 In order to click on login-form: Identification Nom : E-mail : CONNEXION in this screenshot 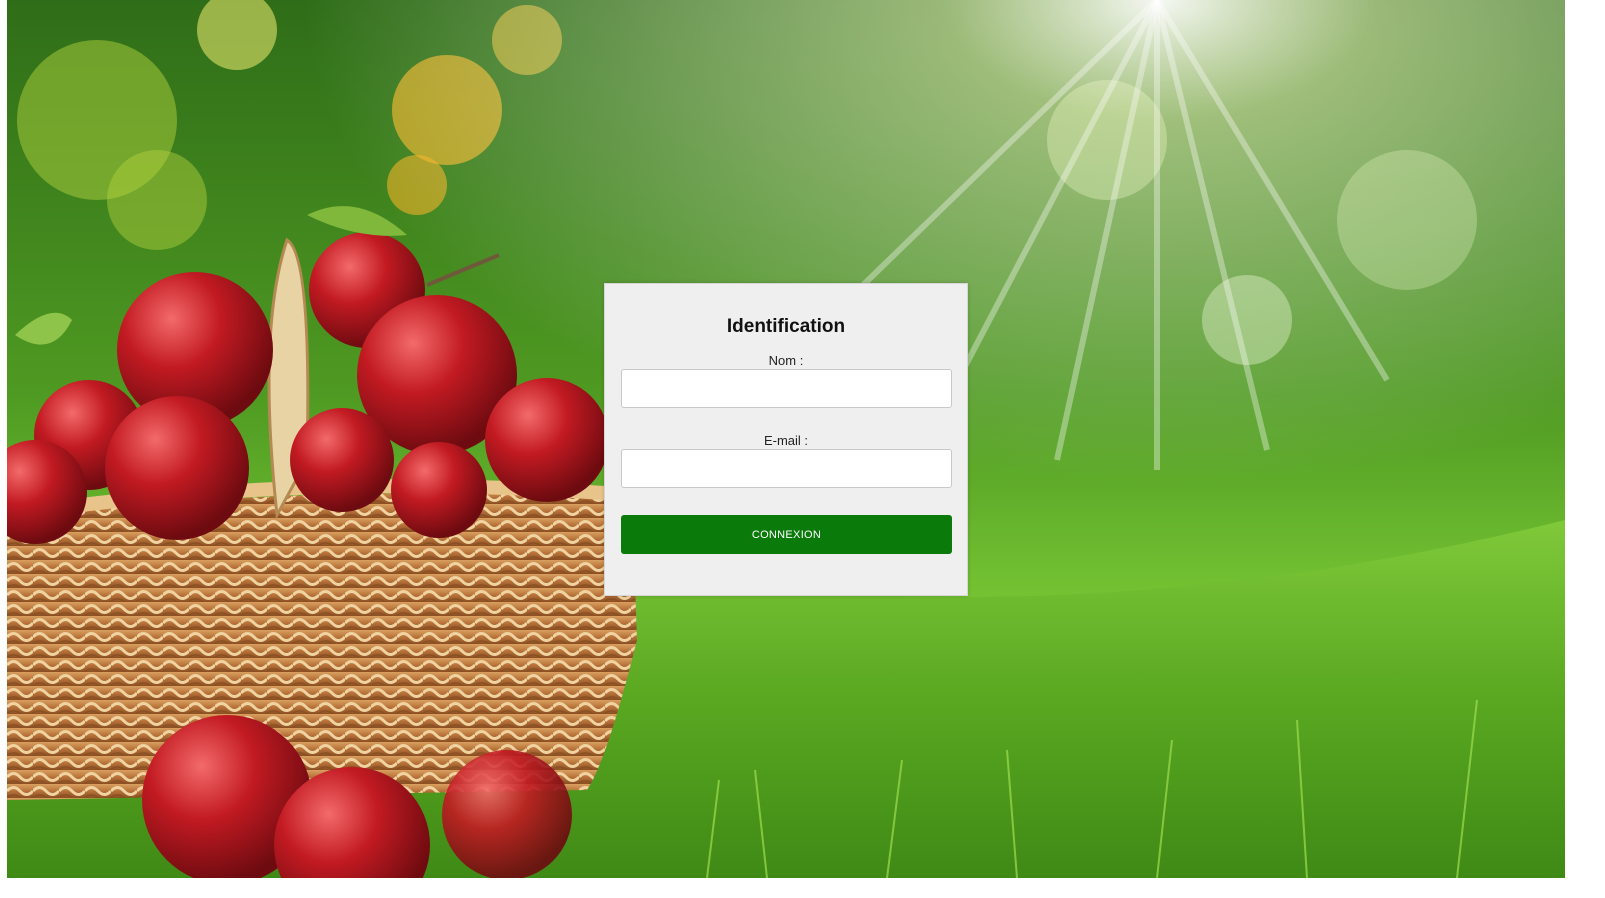, I will do `click(786, 439)`.